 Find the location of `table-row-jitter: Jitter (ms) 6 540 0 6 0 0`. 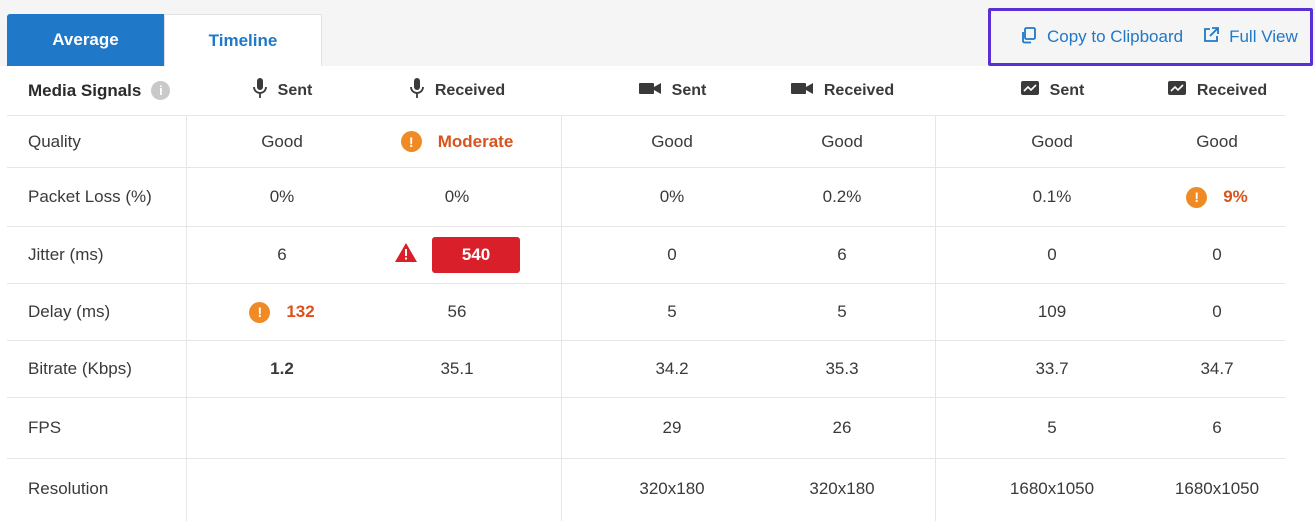

table-row-jitter: Jitter (ms) 6 540 0 6 0 0 is located at coordinates (646, 255).